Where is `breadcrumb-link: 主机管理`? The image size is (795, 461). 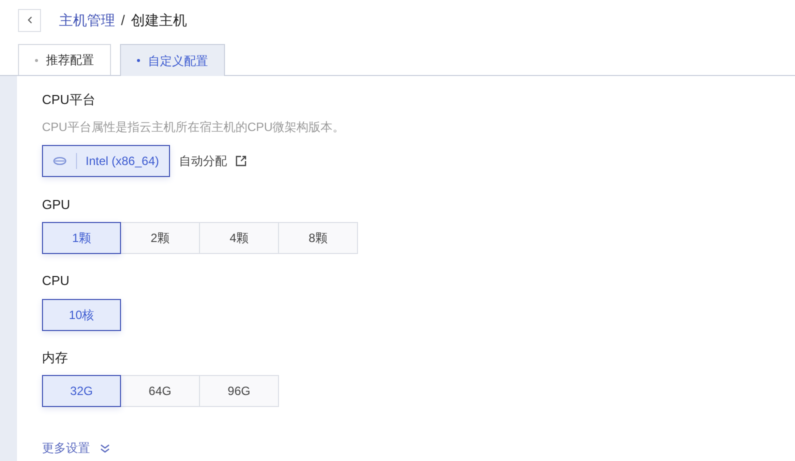
breadcrumb-link: 主机管理 is located at coordinates (87, 20).